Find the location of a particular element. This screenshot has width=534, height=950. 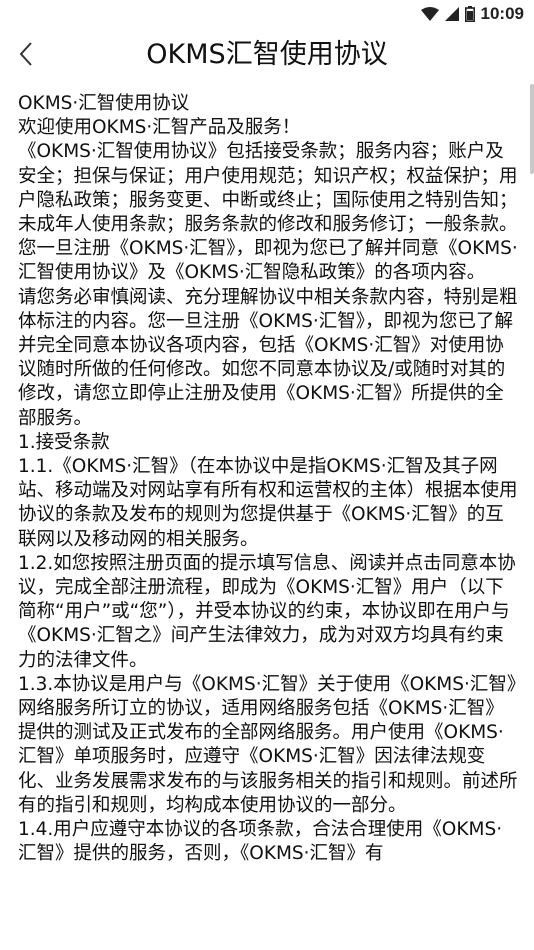

status-time: 10:09 is located at coordinates (502, 13).